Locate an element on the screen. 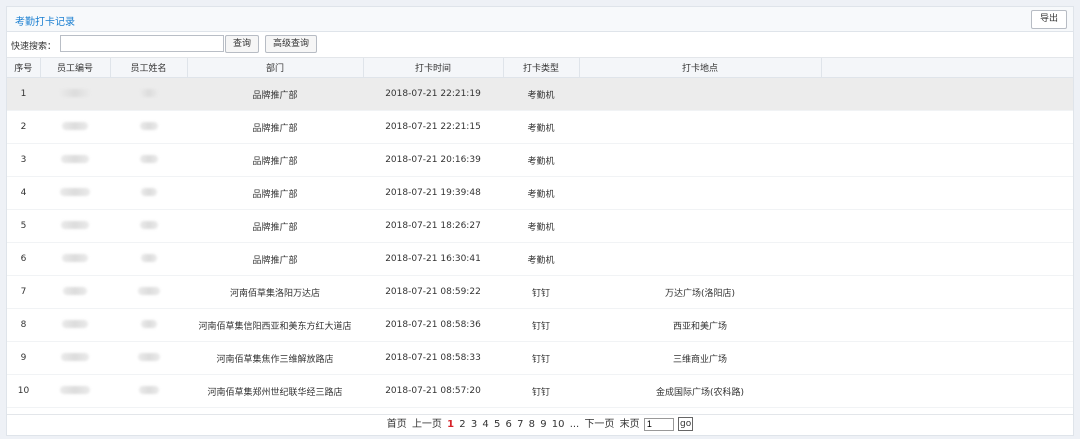  page-link: 2 is located at coordinates (462, 424).